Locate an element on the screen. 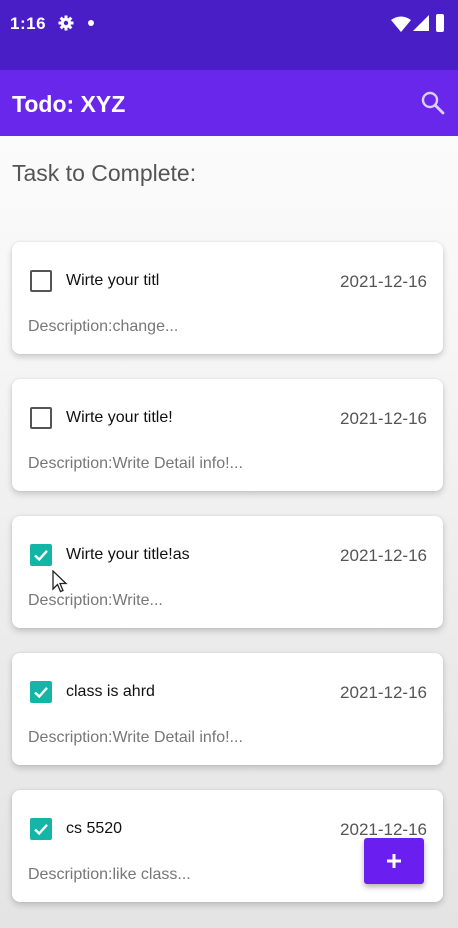 The image size is (458, 928). gear-icon is located at coordinates (66, 23).